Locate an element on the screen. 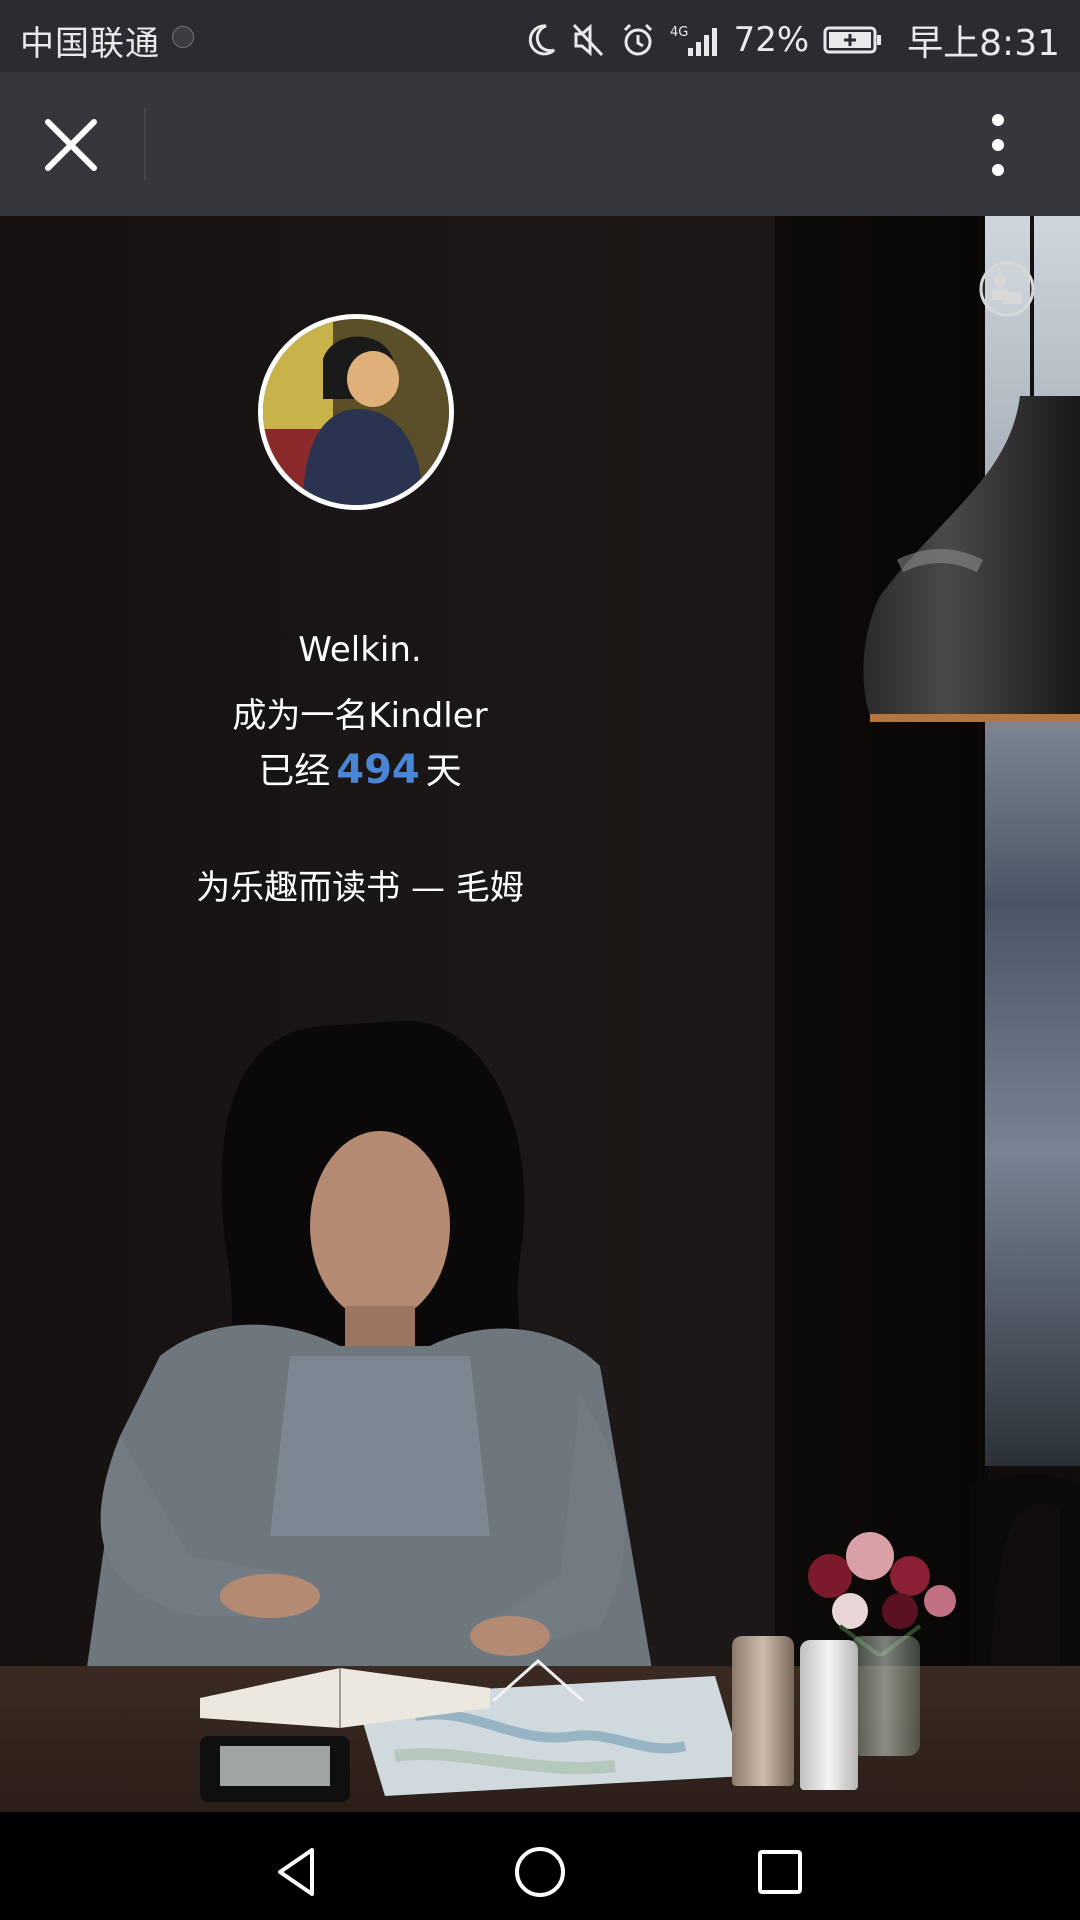  pepper-shaker-image is located at coordinates (763, 1711).